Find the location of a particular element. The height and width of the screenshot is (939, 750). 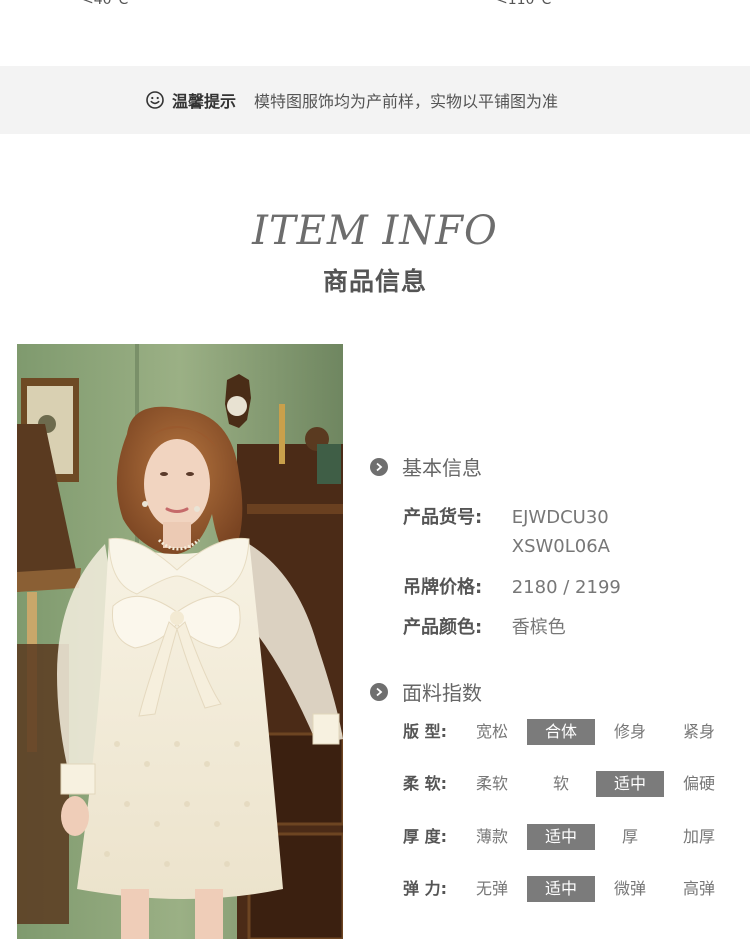

smile-icon is located at coordinates (155, 100).